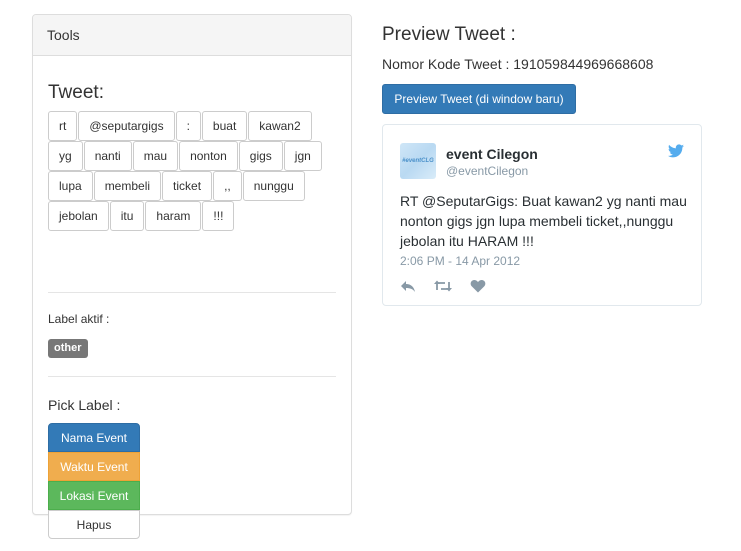 Image resolution: width=741 pixels, height=551 pixels. Describe the element at coordinates (449, 34) in the screenshot. I see `preview-title: Preview Tweet :` at that location.